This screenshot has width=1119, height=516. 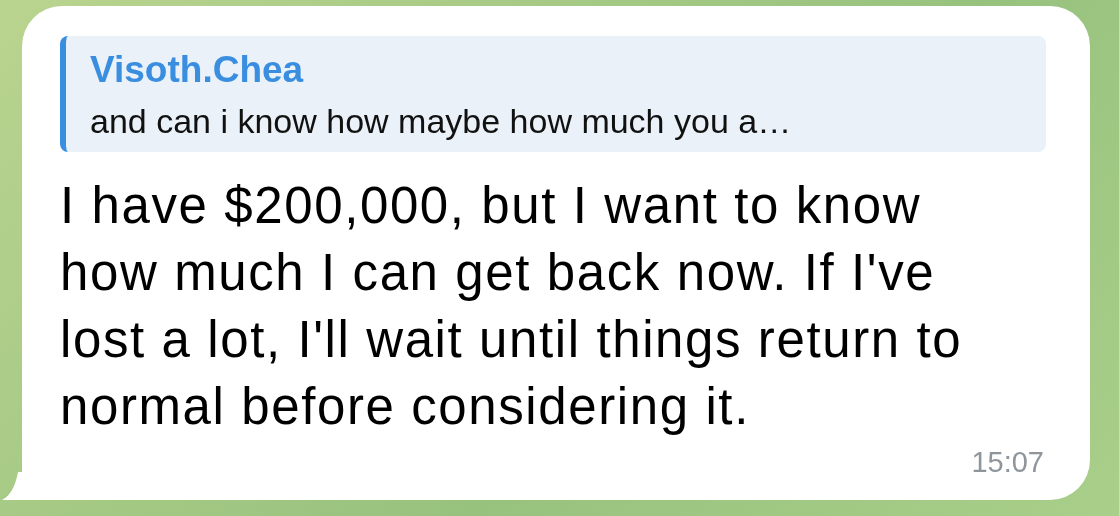 I want to click on message-time: 15:07, so click(x=1007, y=462).